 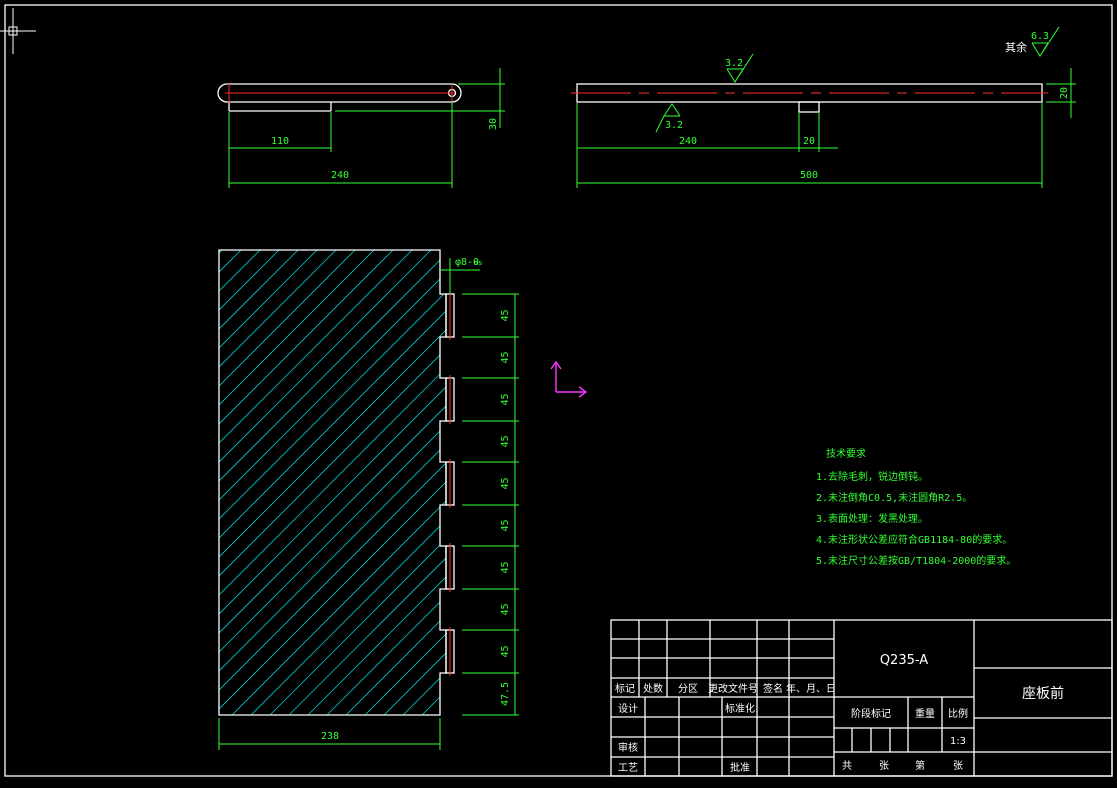 What do you see at coordinates (490, 504) in the screenshot?
I see `pitch-dimensions: 45 45 45 45 45 45 45 45 45 47.5` at bounding box center [490, 504].